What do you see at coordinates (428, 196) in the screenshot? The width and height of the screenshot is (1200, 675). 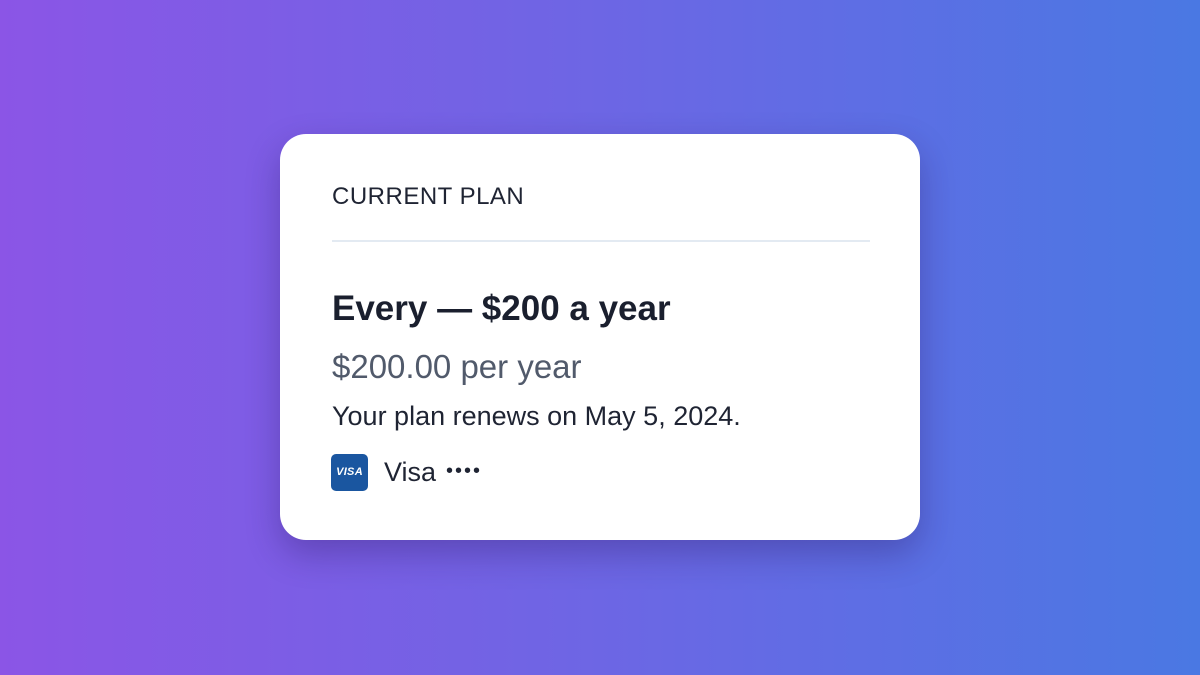 I see `section-label: CURRENT PLAN` at bounding box center [428, 196].